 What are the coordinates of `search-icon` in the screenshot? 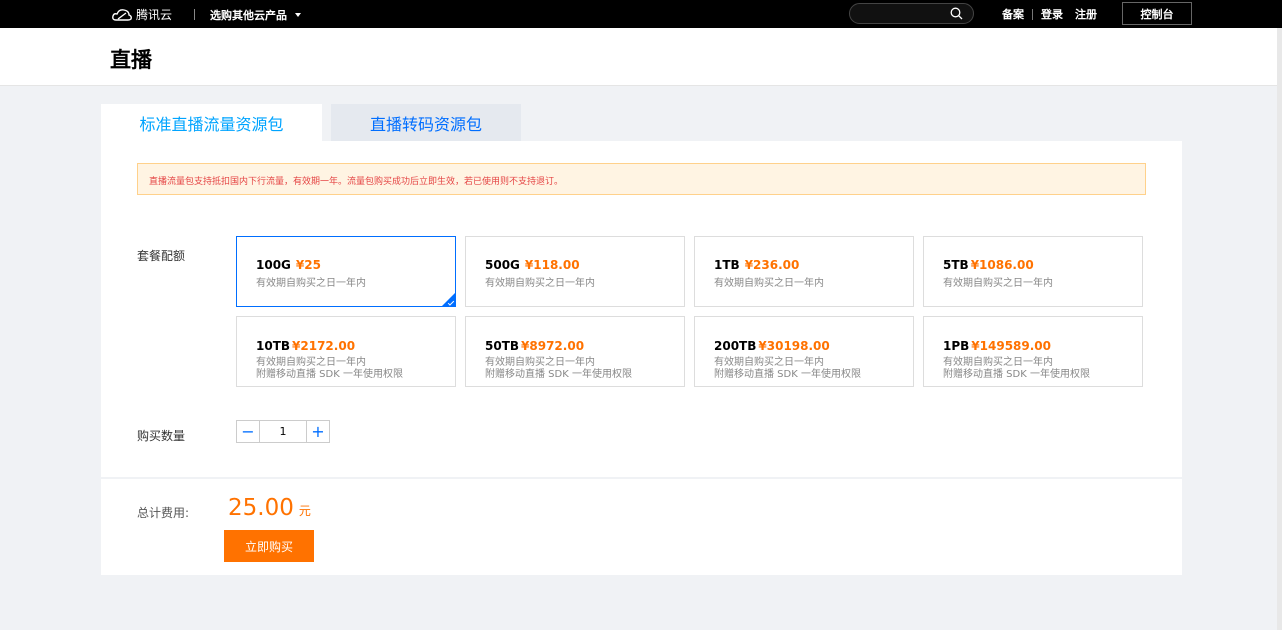 It's located at (956, 13).